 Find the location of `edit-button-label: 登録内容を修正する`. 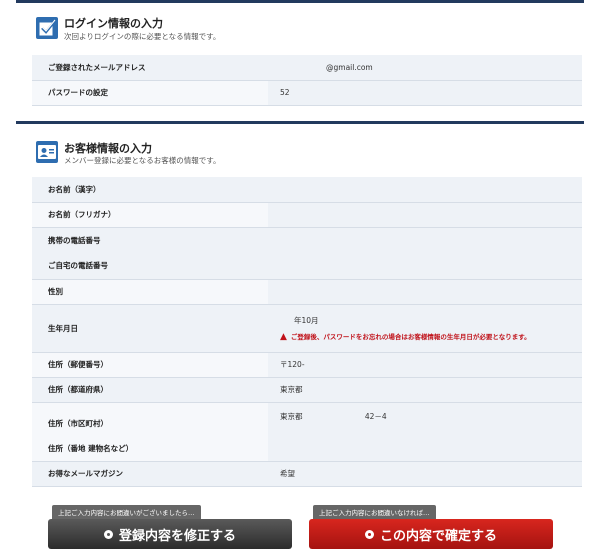

edit-button-label: 登録内容を修正する is located at coordinates (177, 536).